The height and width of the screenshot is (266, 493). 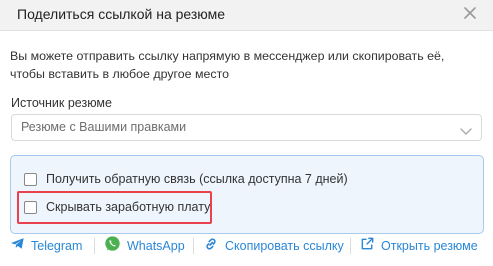 I want to click on telegram-button: Telegram, so click(x=46, y=246).